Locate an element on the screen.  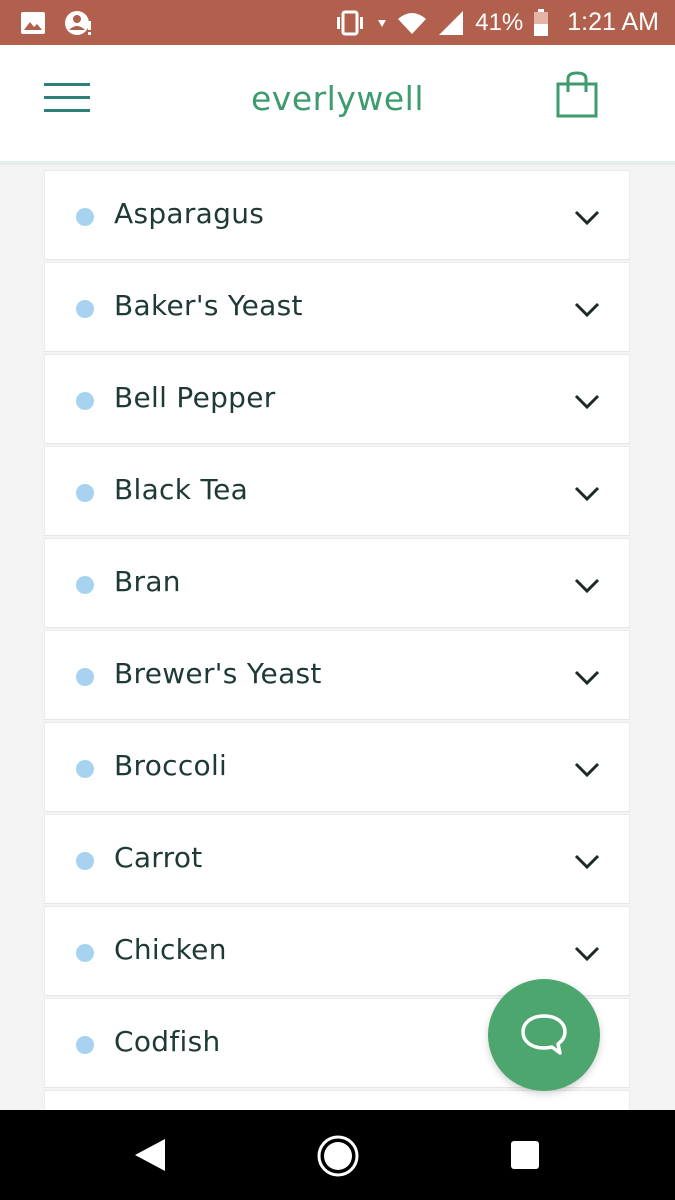
system-nav-bar is located at coordinates (337, 1155).